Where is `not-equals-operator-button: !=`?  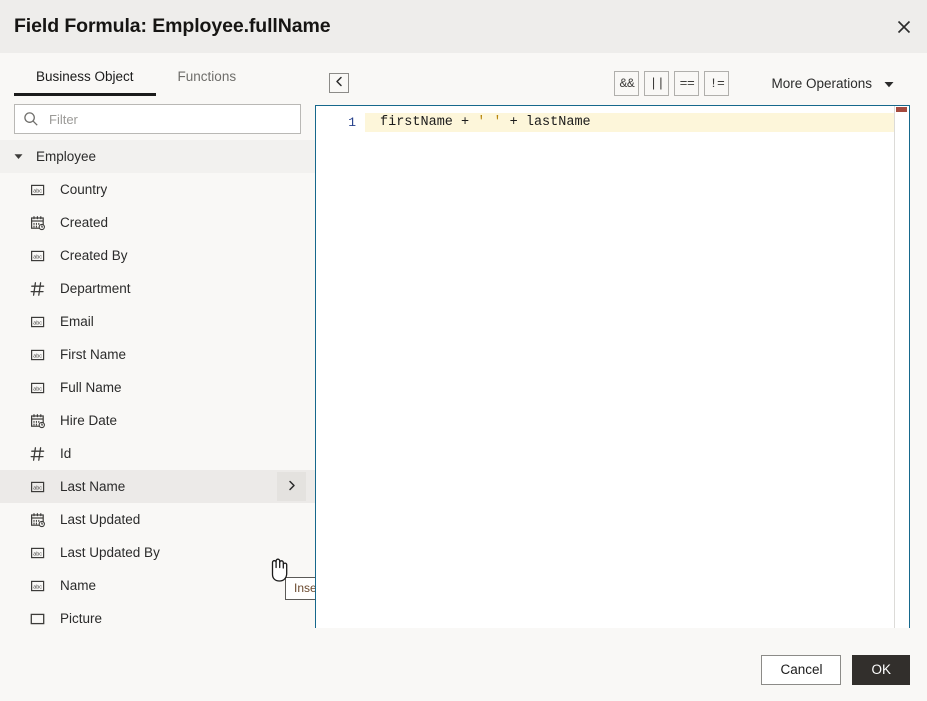 not-equals-operator-button: != is located at coordinates (717, 83).